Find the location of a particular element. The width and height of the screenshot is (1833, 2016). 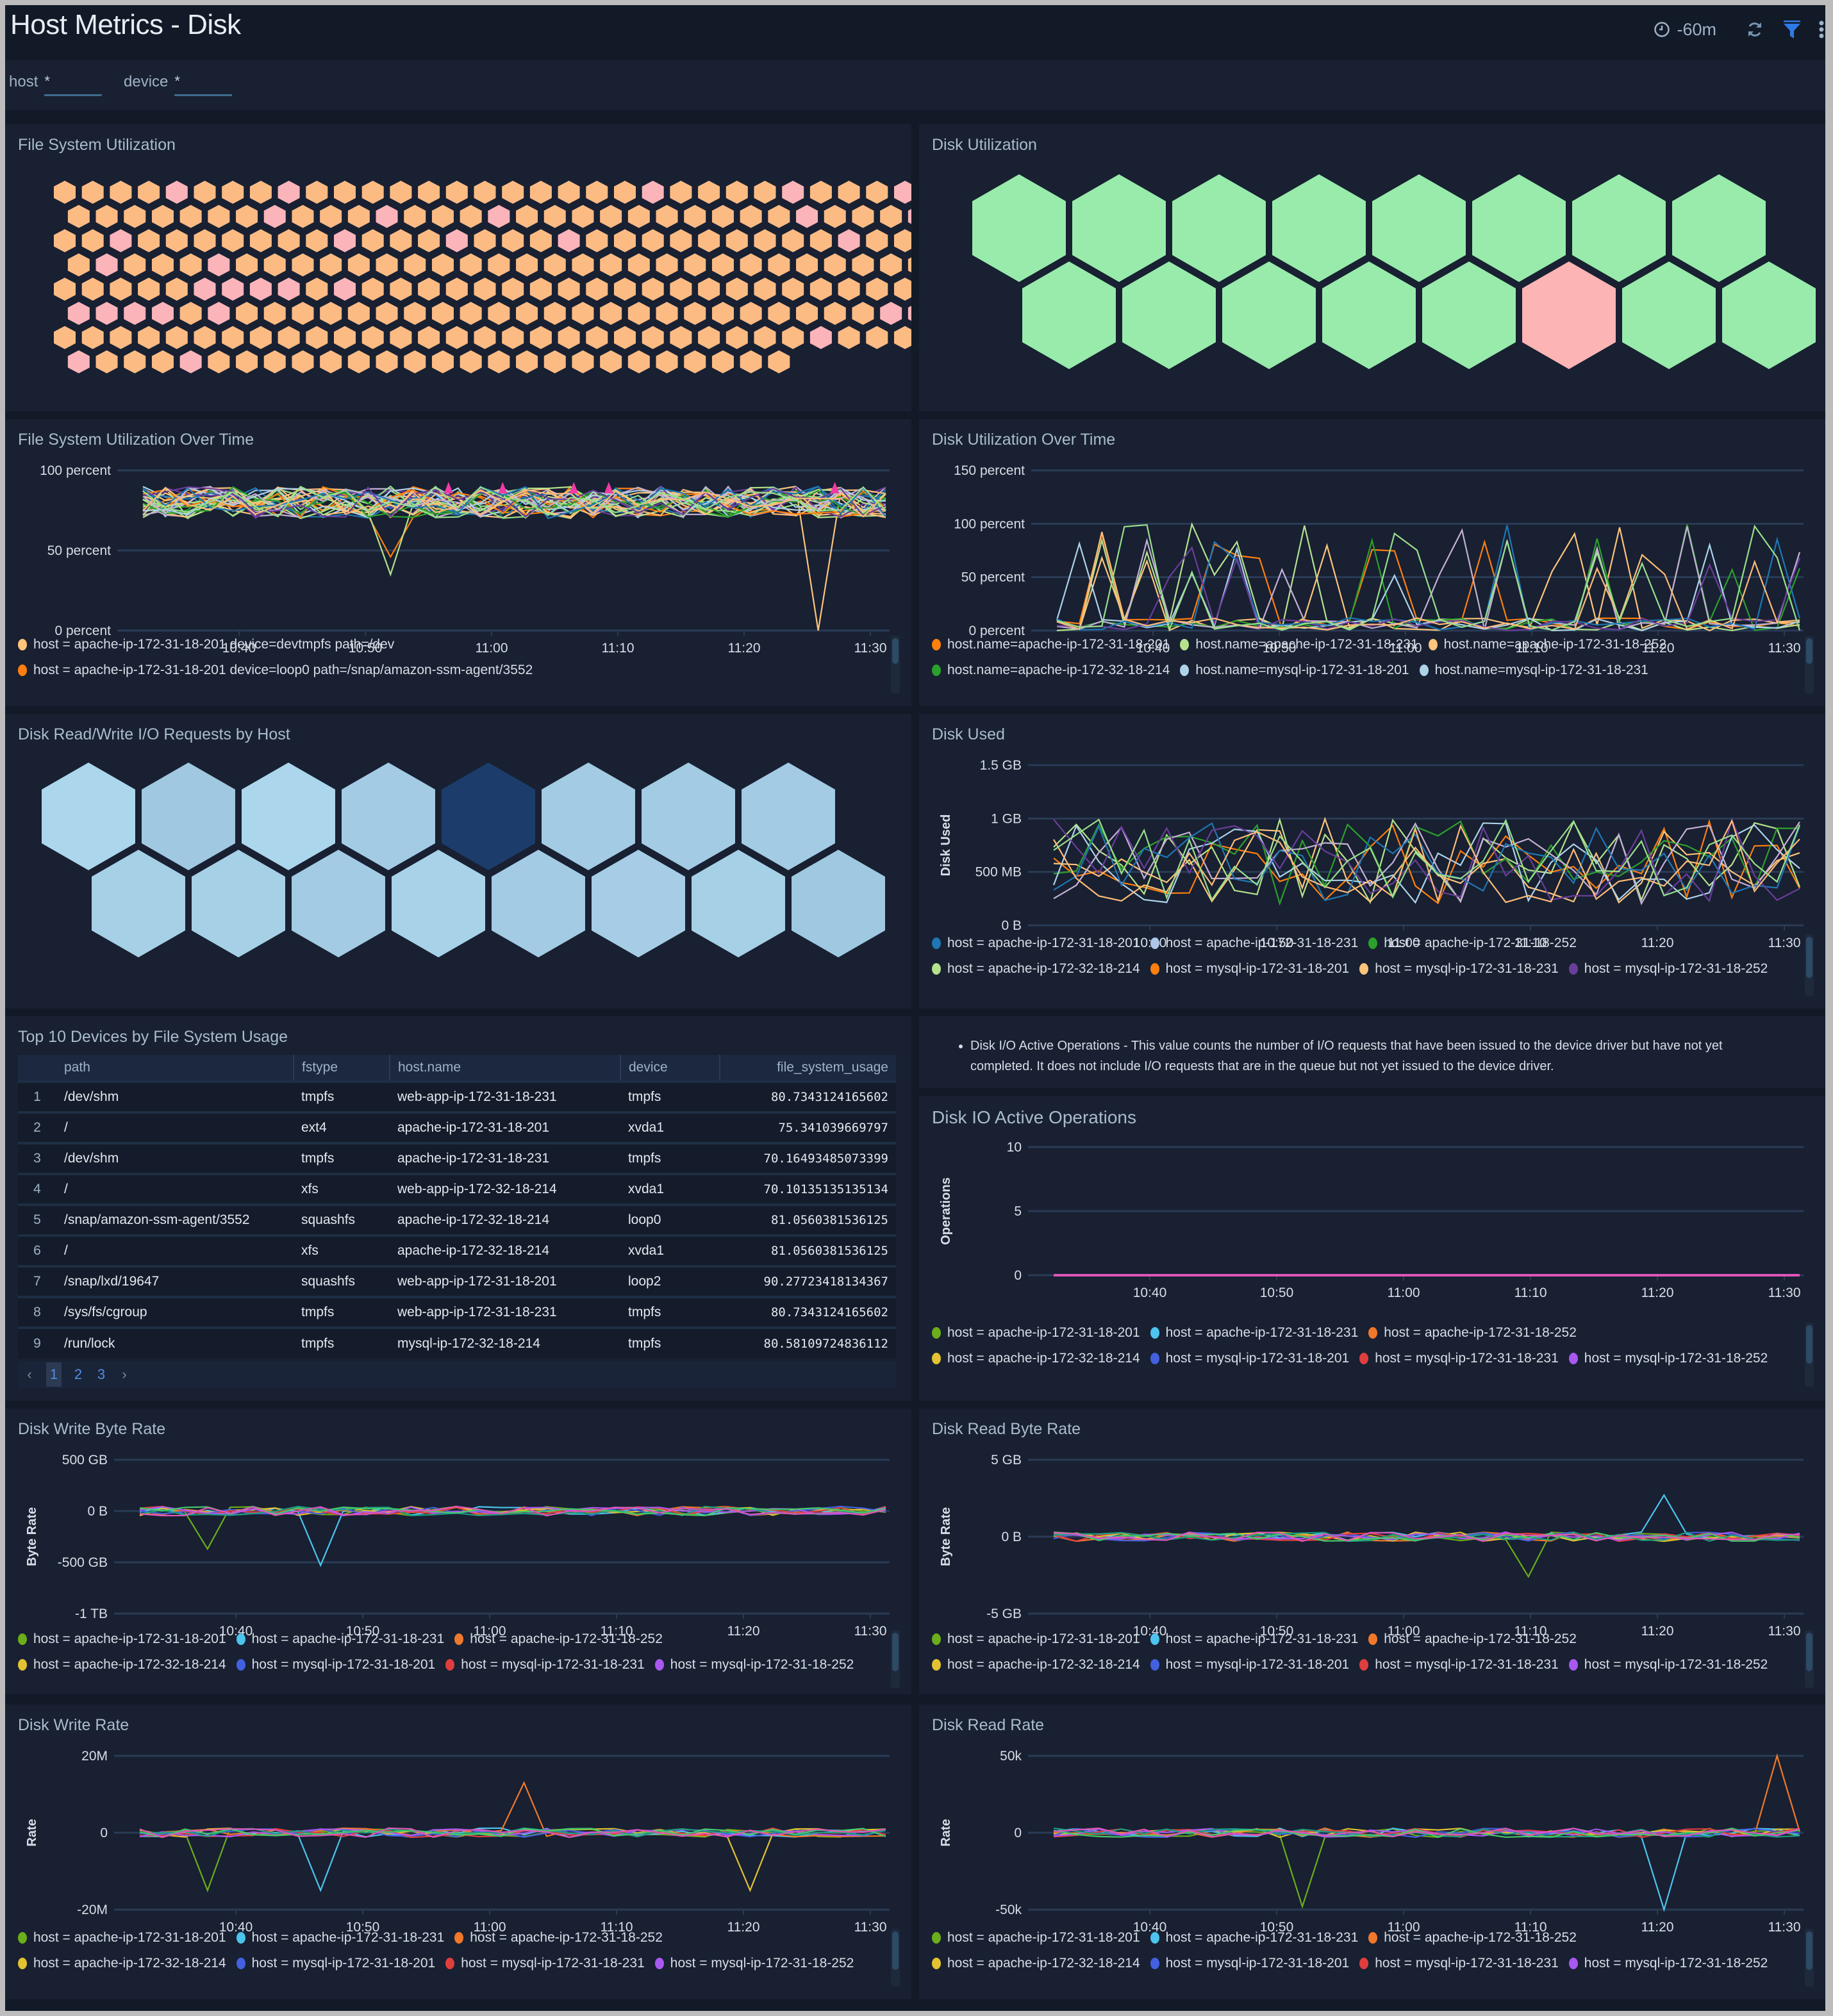

column-header: device is located at coordinates (670, 1068).